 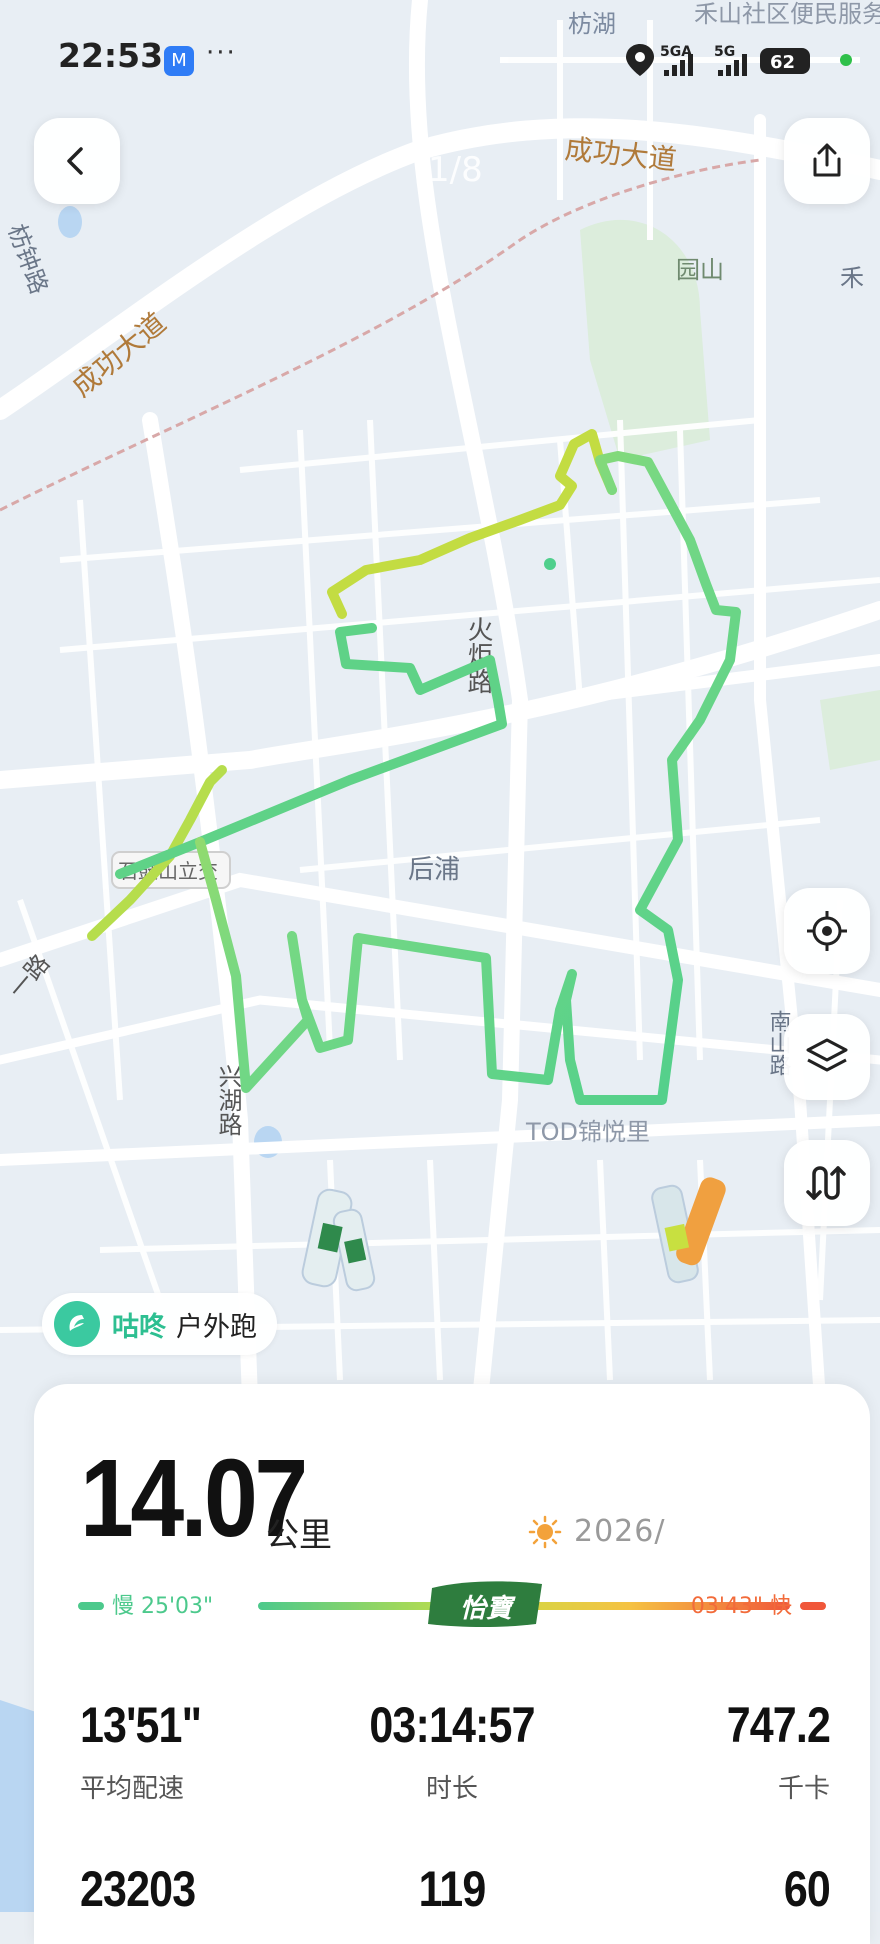 I want to click on status-indicators: 5GA 5G 62, so click(x=739, y=60).